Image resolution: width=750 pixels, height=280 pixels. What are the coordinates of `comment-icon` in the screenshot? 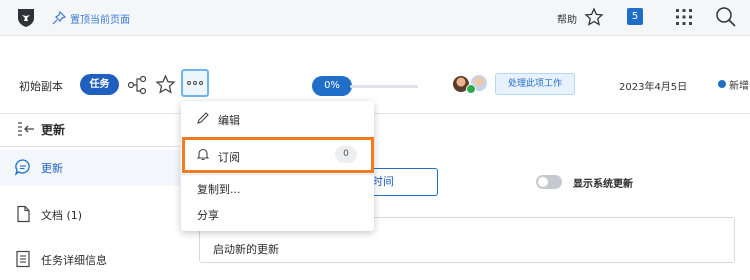 It's located at (22, 167).